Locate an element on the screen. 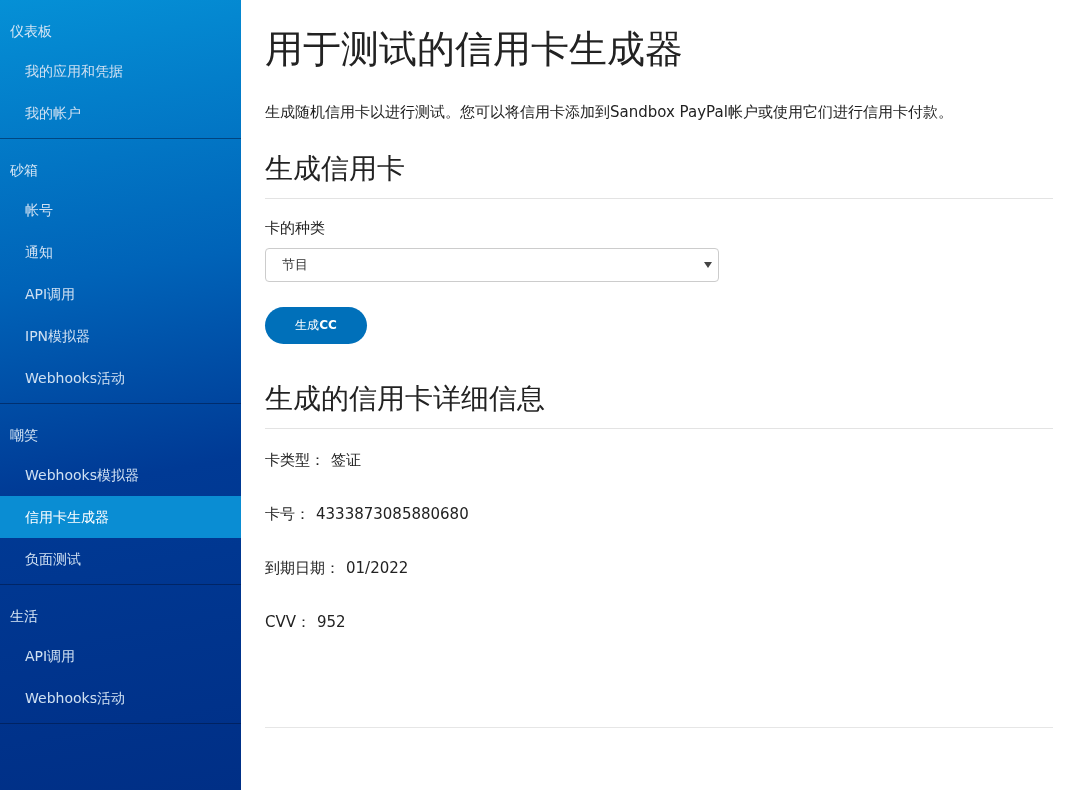  sidebar-heading: 嘲笑 is located at coordinates (24, 435).